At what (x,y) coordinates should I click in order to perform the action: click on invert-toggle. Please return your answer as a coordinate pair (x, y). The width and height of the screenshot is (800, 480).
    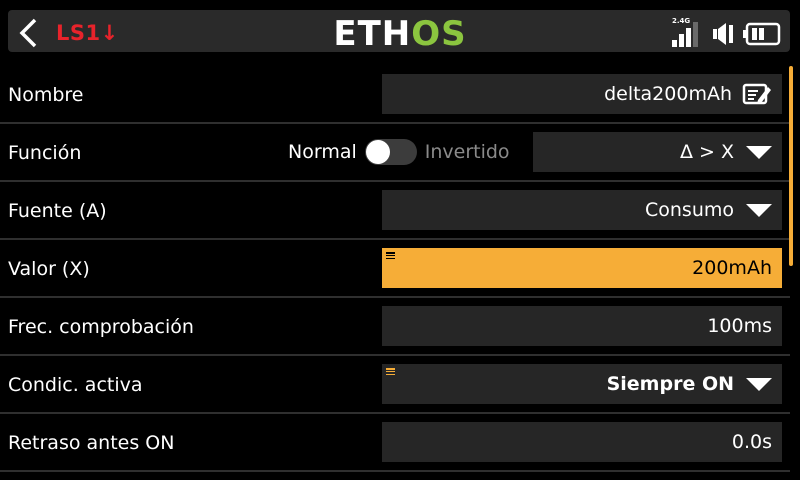
    Looking at the image, I should click on (390, 152).